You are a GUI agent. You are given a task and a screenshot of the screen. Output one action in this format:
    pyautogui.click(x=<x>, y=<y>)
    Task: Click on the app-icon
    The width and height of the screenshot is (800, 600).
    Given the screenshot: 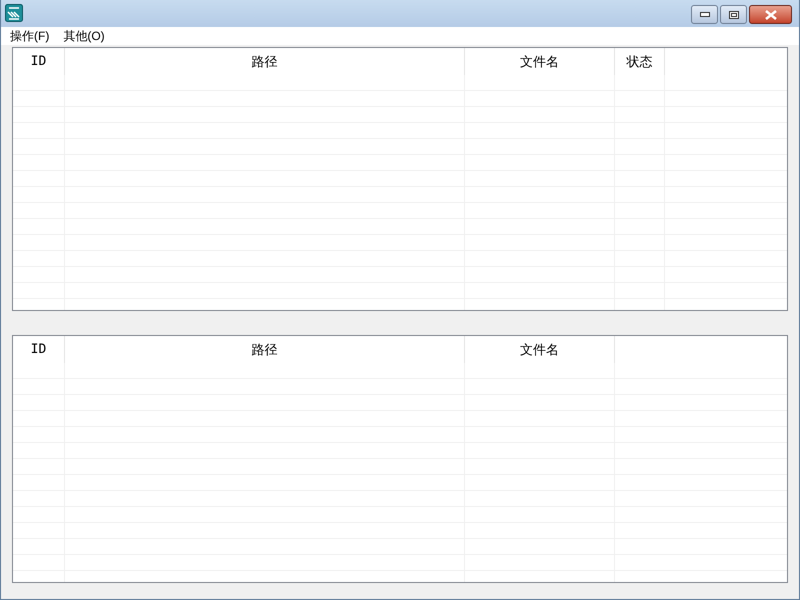 What is the action you would take?
    pyautogui.click(x=14, y=13)
    